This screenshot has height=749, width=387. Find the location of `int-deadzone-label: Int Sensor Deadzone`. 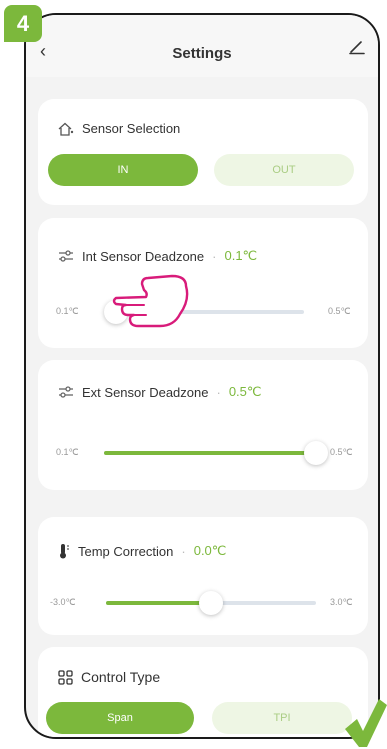

int-deadzone-label: Int Sensor Deadzone is located at coordinates (143, 256).